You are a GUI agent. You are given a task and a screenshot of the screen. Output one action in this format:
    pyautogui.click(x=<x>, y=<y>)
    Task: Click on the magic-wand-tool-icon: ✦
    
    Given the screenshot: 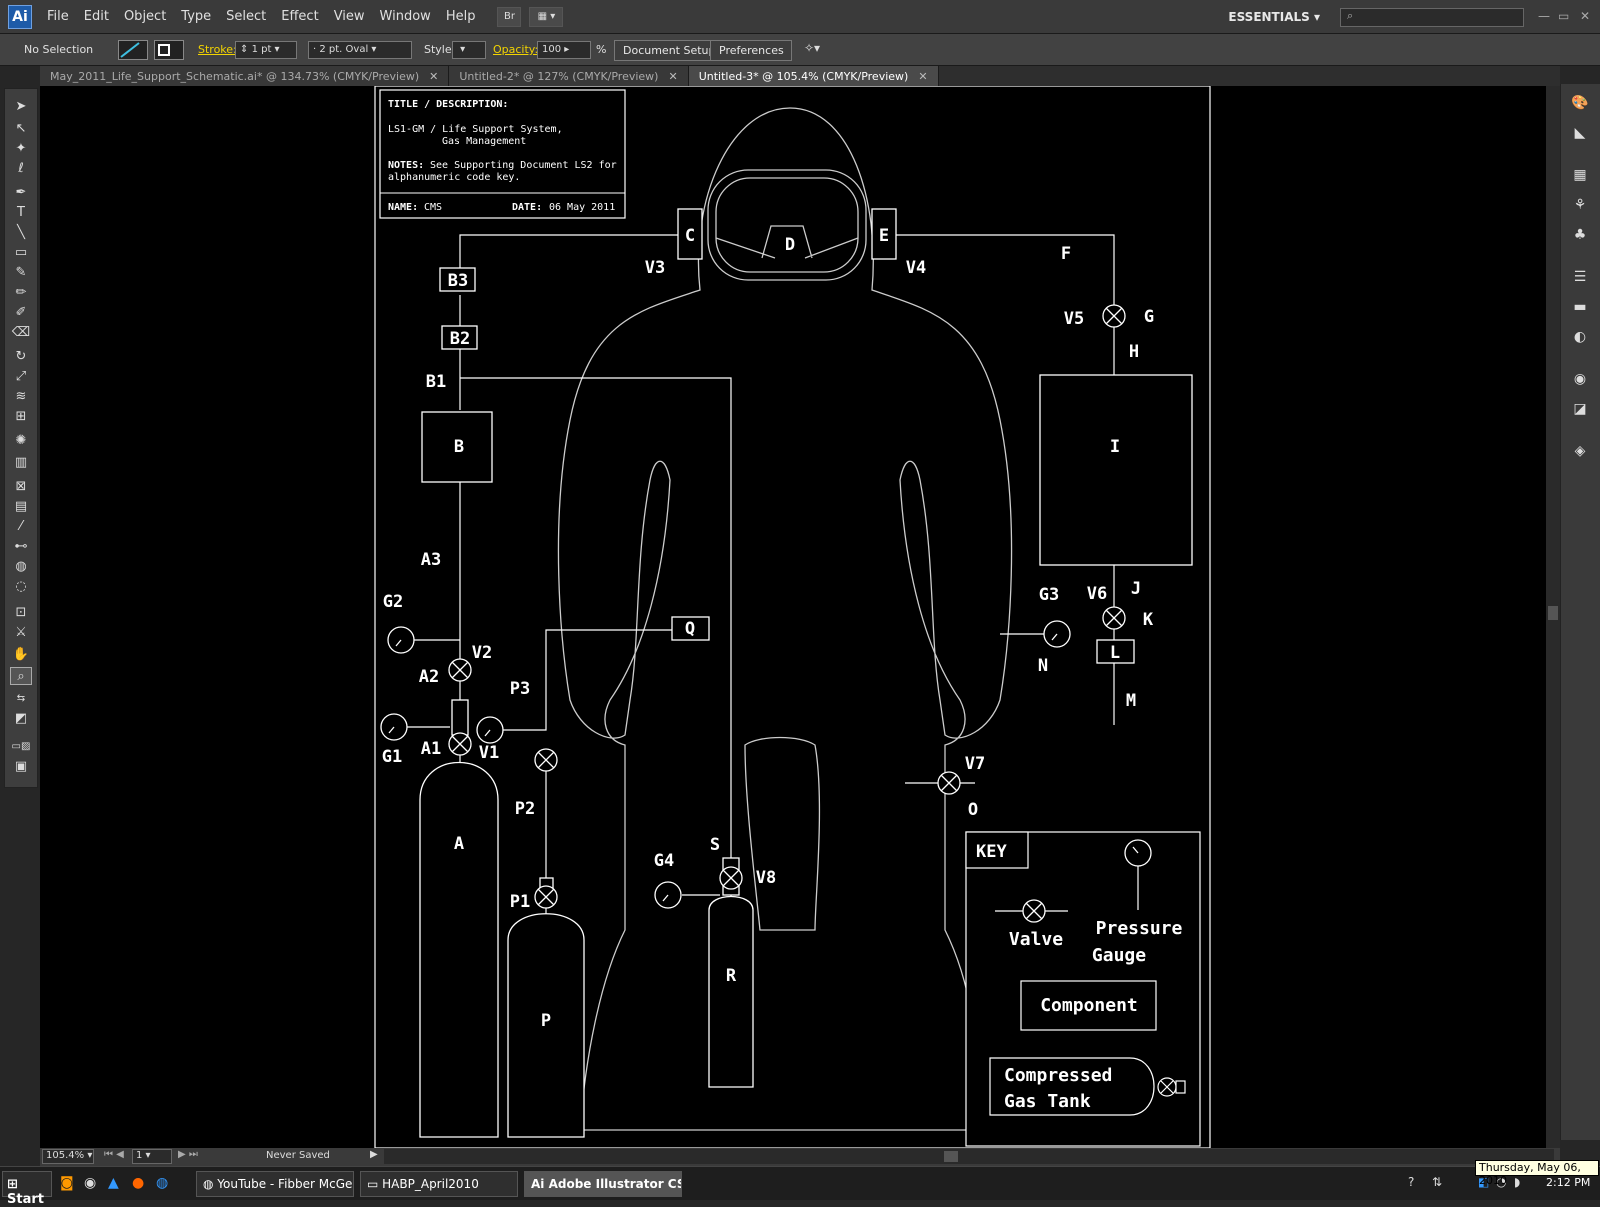 What is the action you would take?
    pyautogui.click(x=21, y=148)
    